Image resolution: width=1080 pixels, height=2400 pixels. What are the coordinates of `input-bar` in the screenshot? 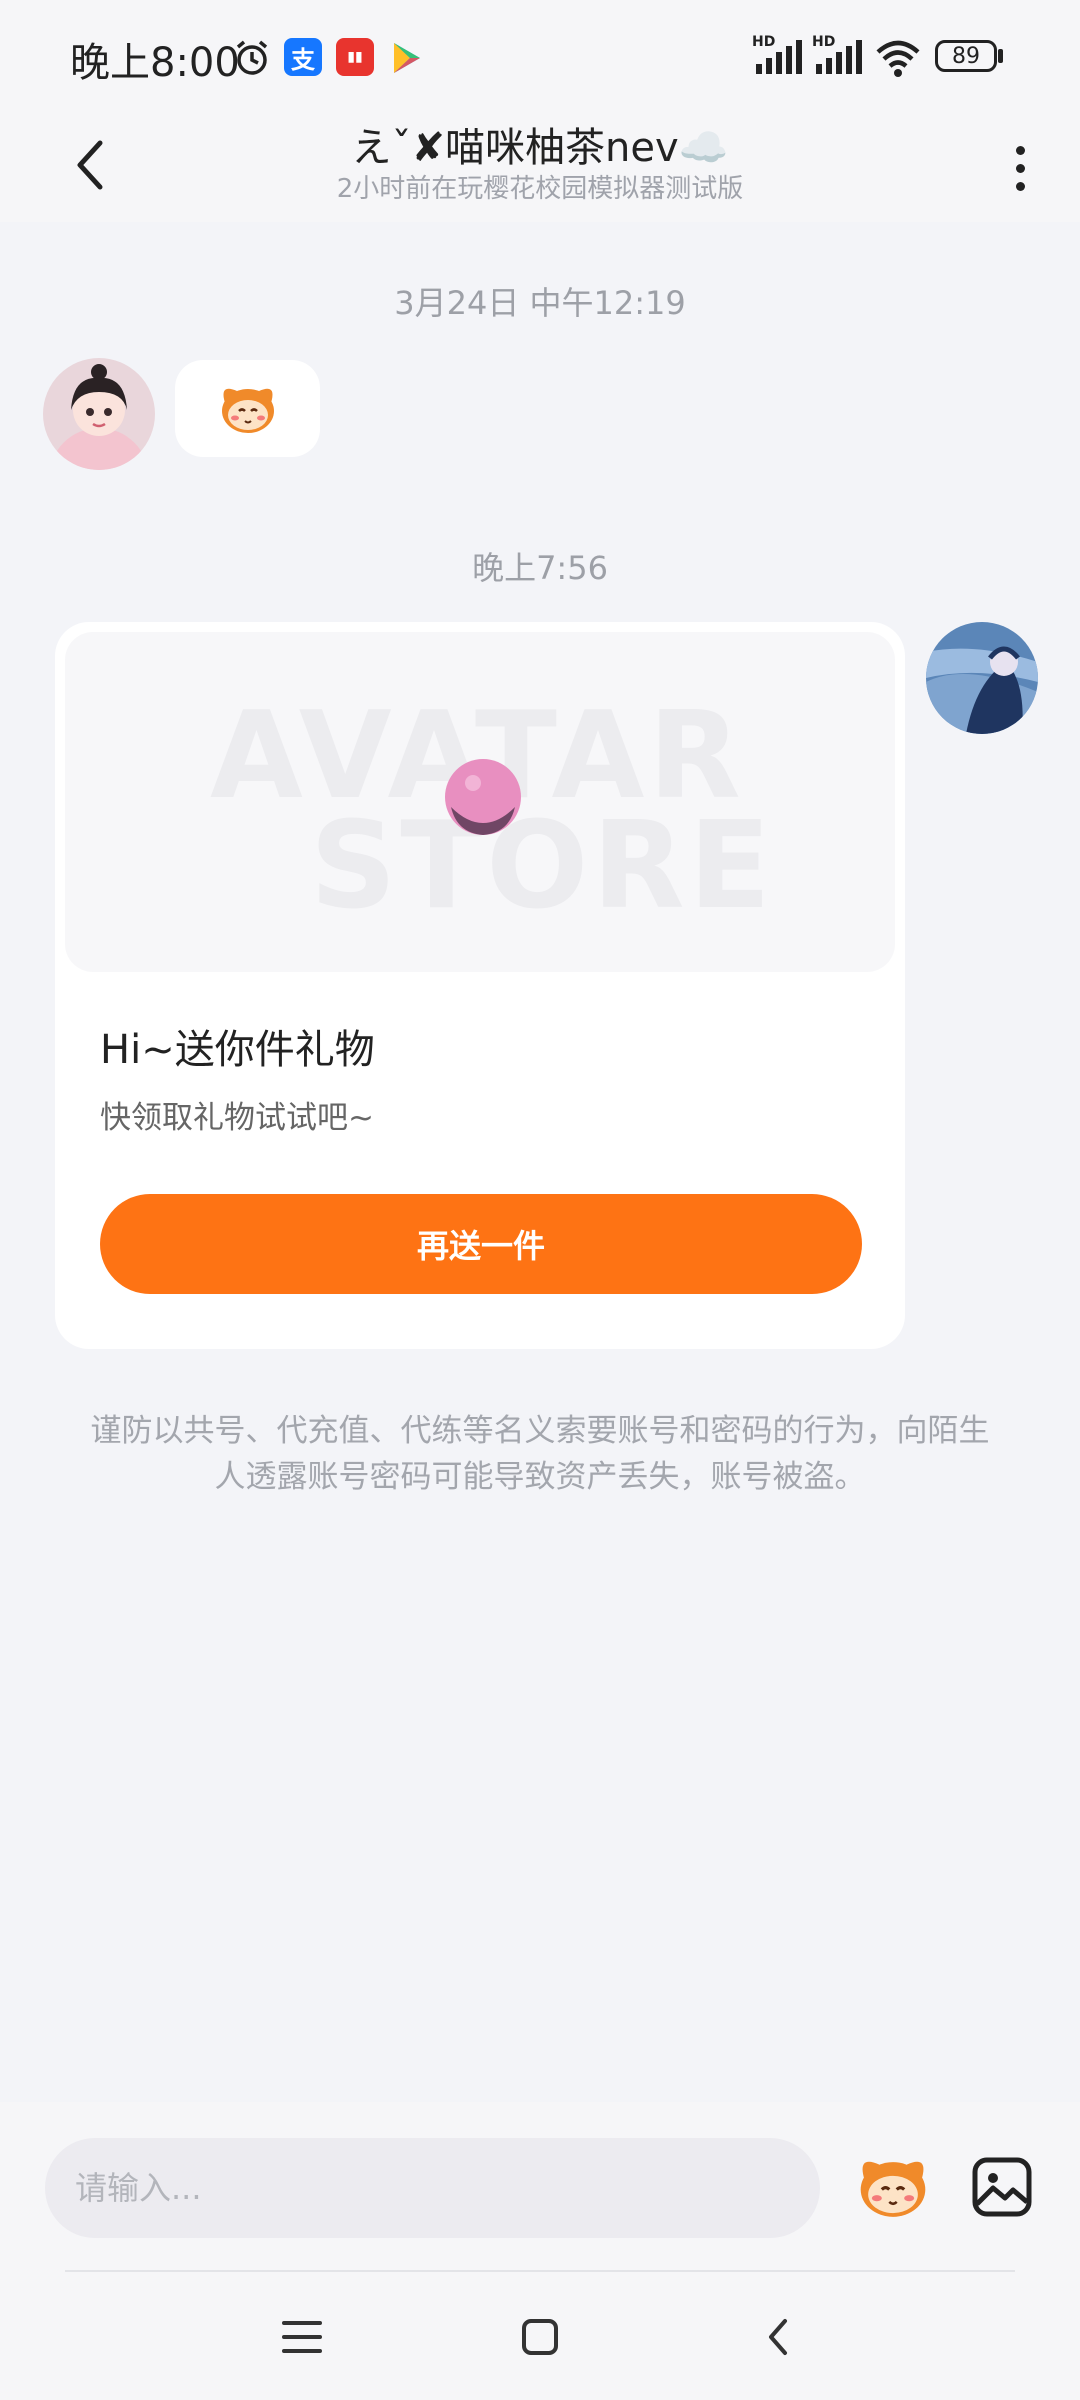 It's located at (540, 2187).